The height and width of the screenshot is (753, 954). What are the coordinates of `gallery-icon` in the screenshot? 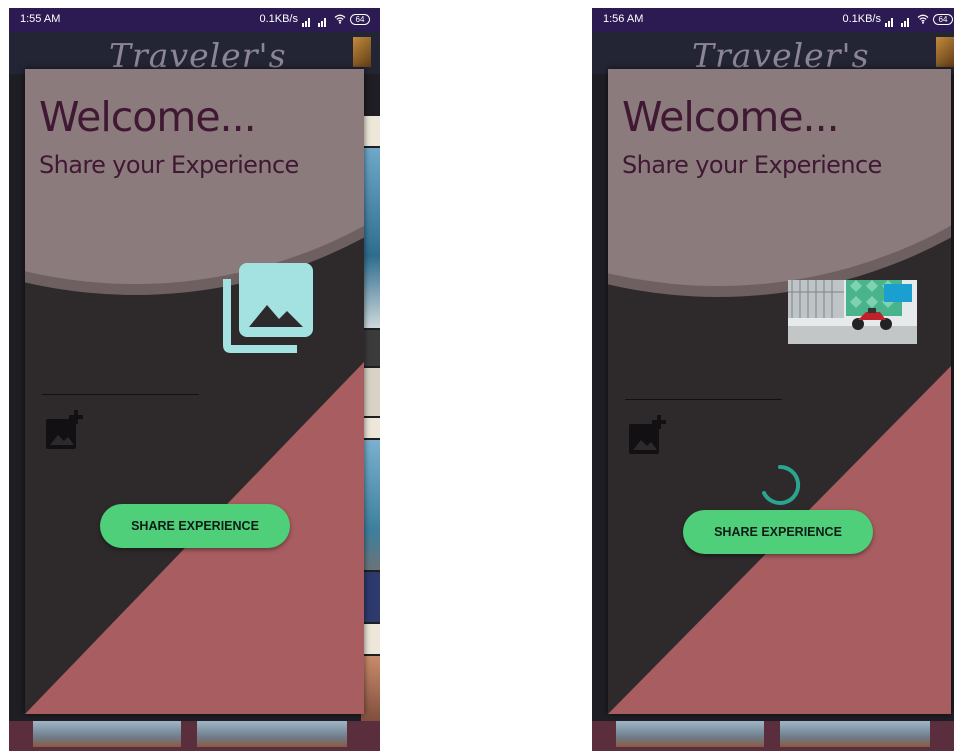 It's located at (268, 308).